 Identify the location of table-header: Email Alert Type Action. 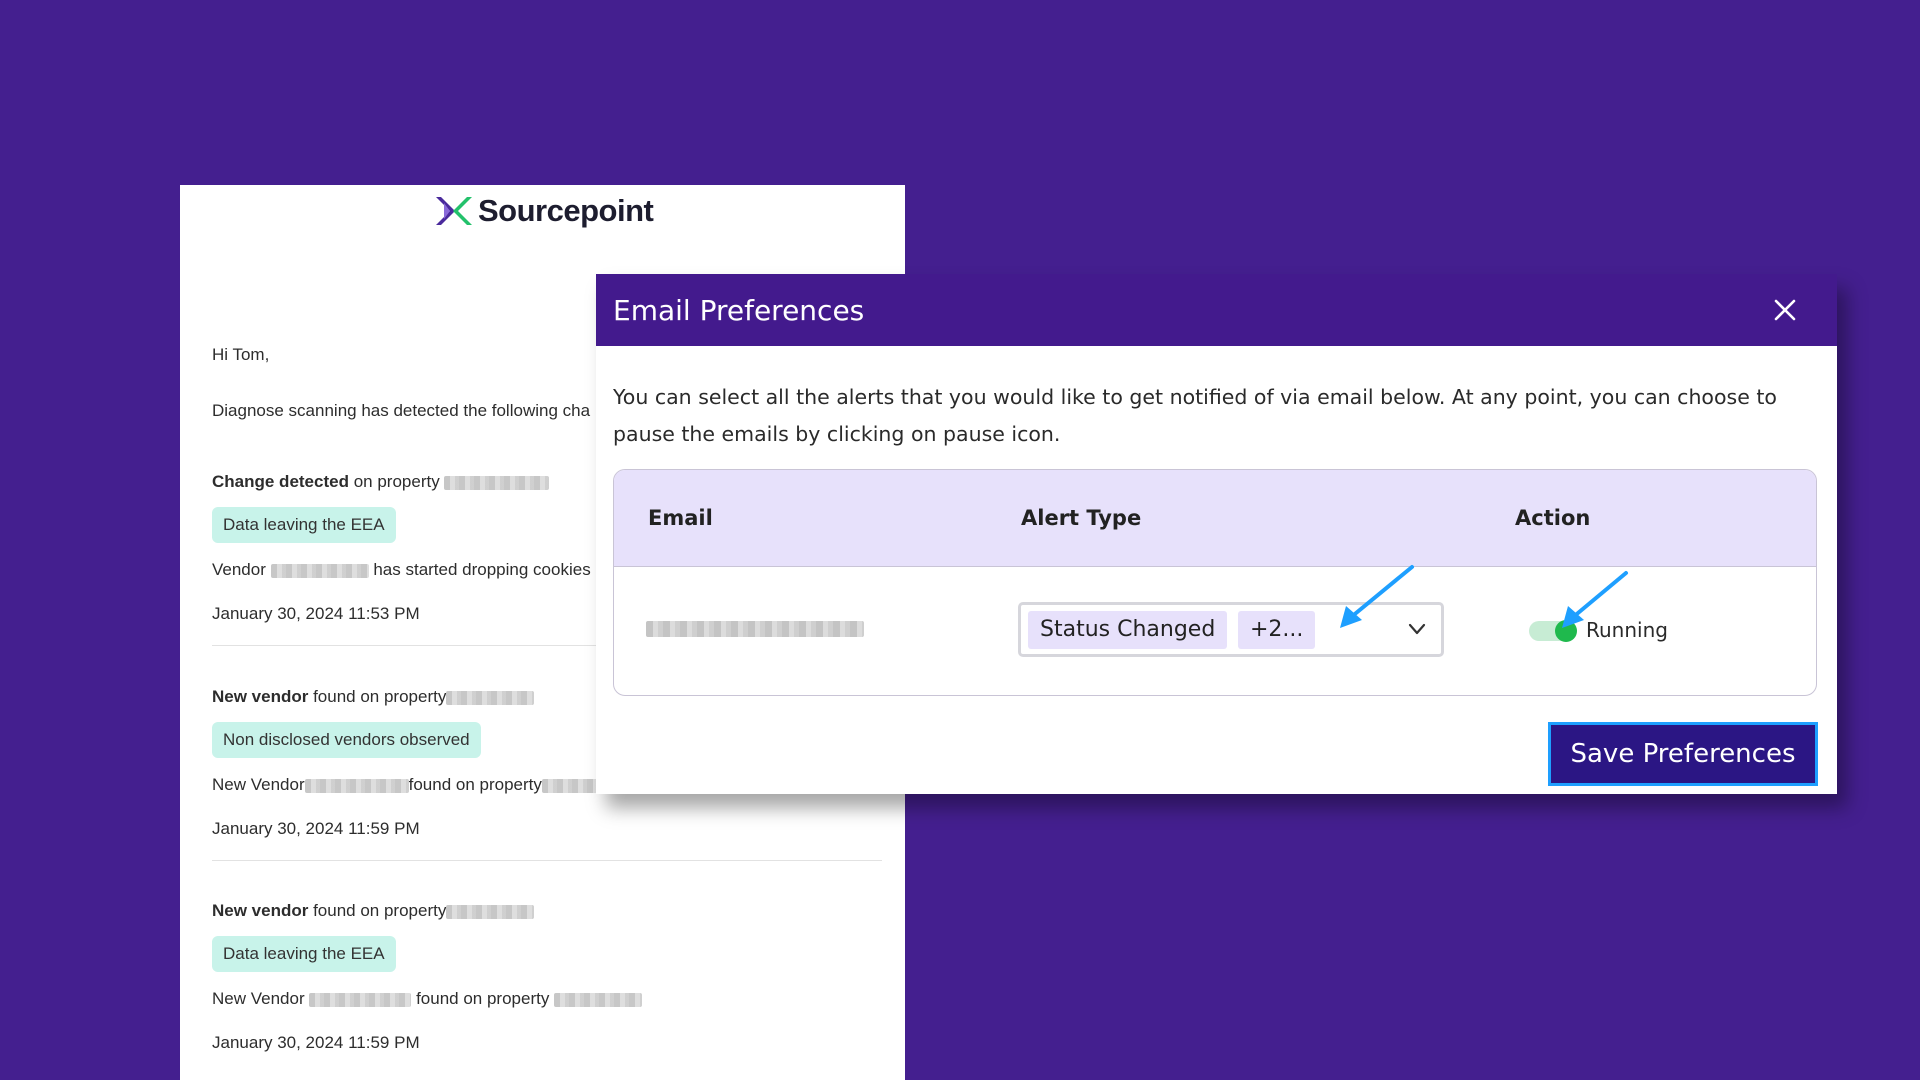
(1215, 518).